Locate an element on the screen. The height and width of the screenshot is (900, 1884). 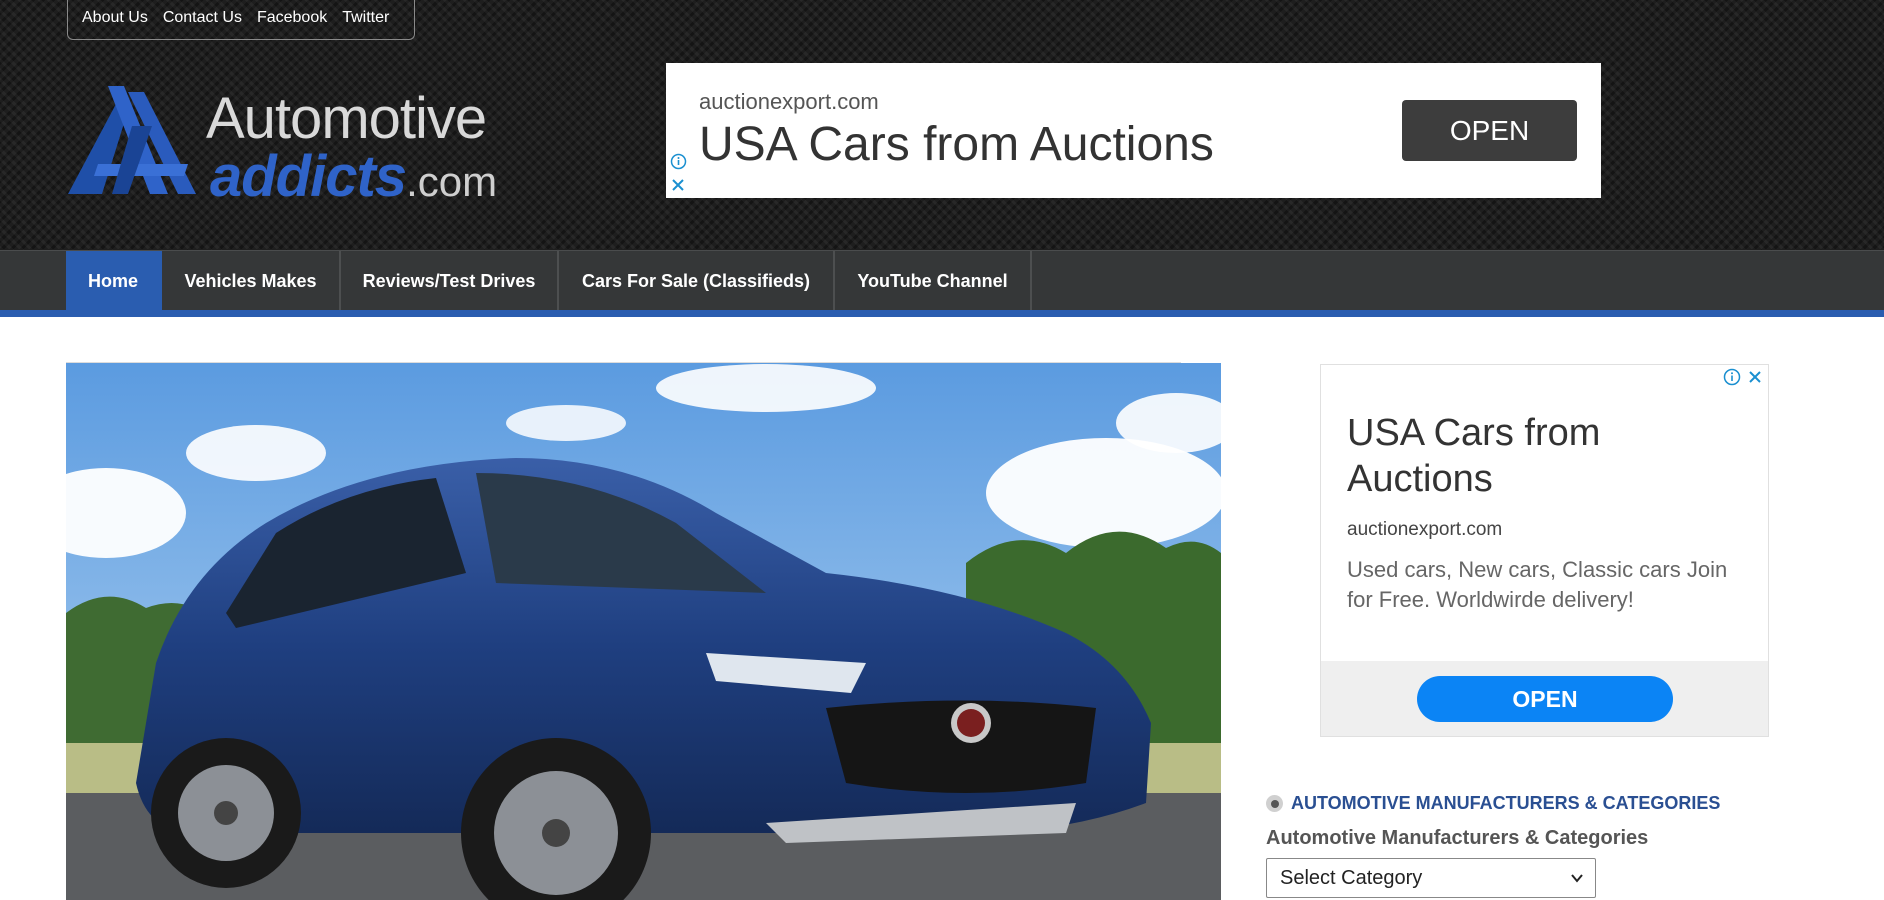
sidebar-ad-footer: OPEN is located at coordinates (1544, 698).